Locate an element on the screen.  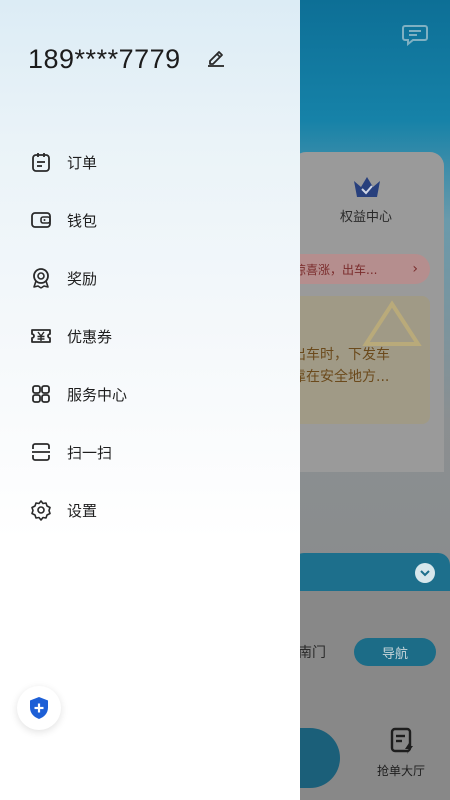
warning-triangle-icon is located at coordinates (392, 323).